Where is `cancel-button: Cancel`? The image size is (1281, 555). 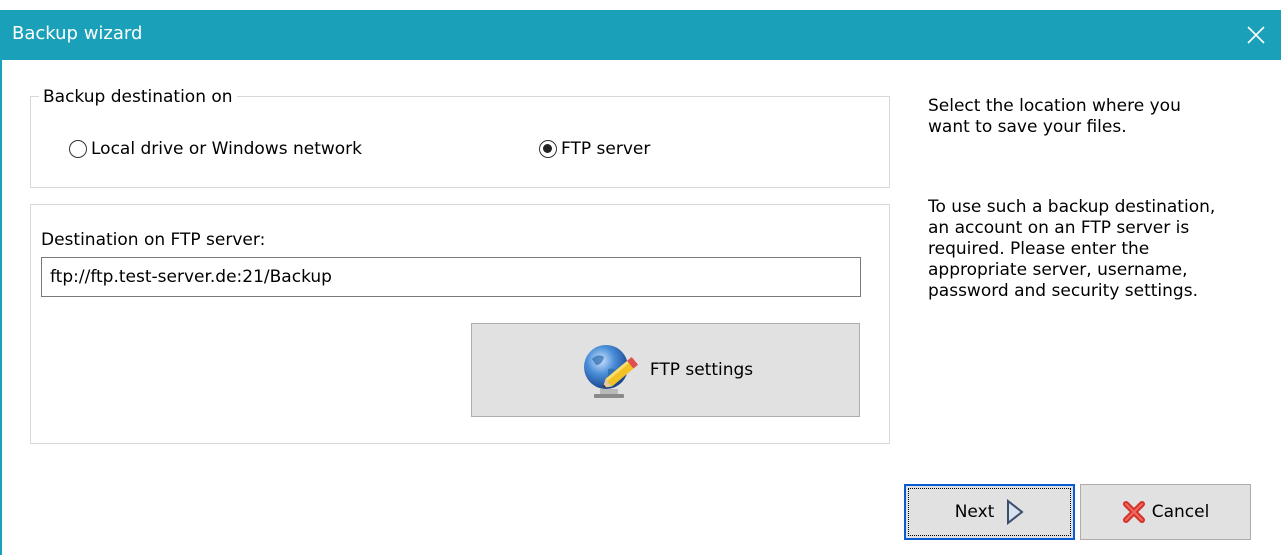
cancel-button: Cancel is located at coordinates (1165, 512).